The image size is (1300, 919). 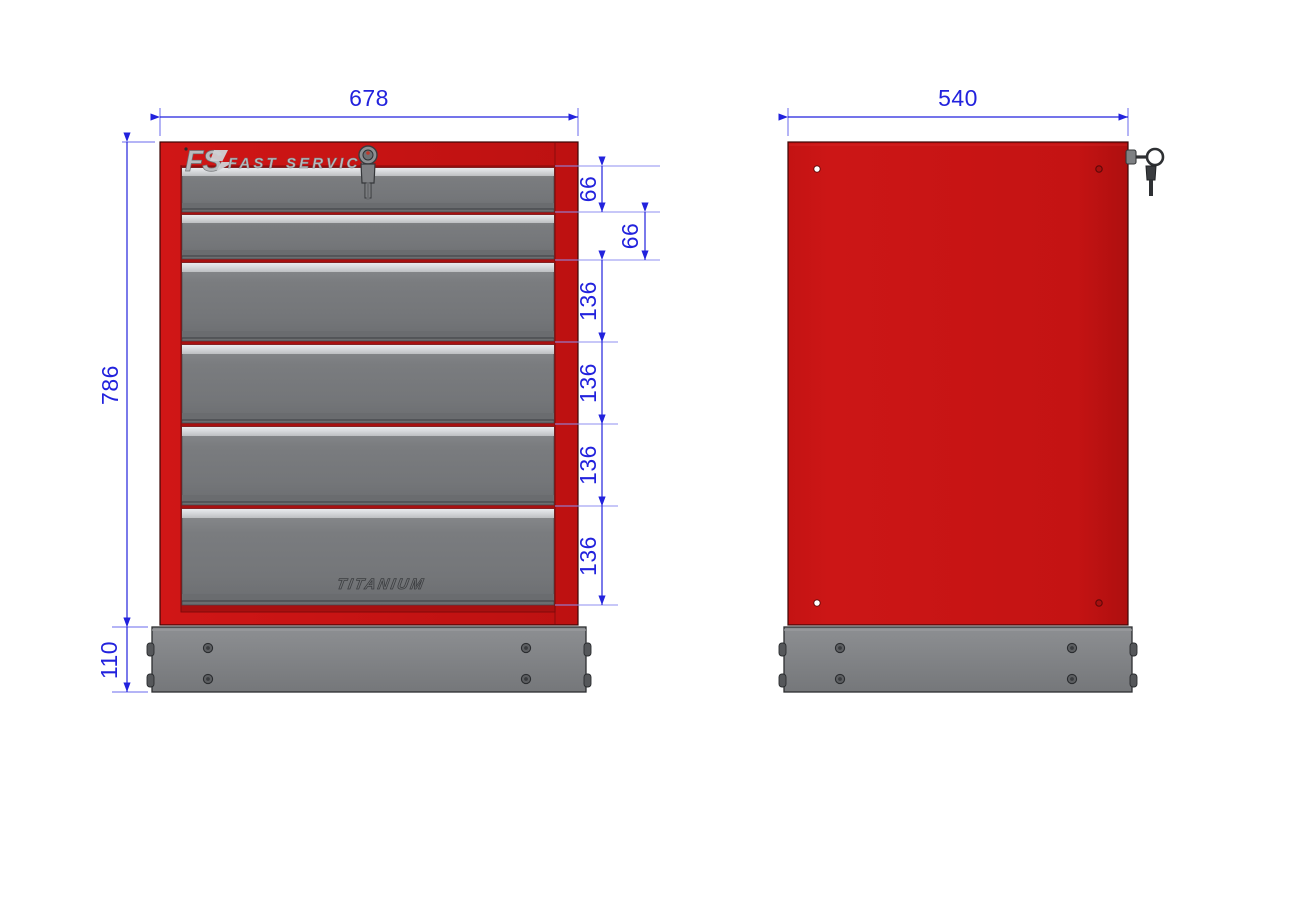 What do you see at coordinates (588, 465) in the screenshot?
I see `dim-label-d5-136: 136` at bounding box center [588, 465].